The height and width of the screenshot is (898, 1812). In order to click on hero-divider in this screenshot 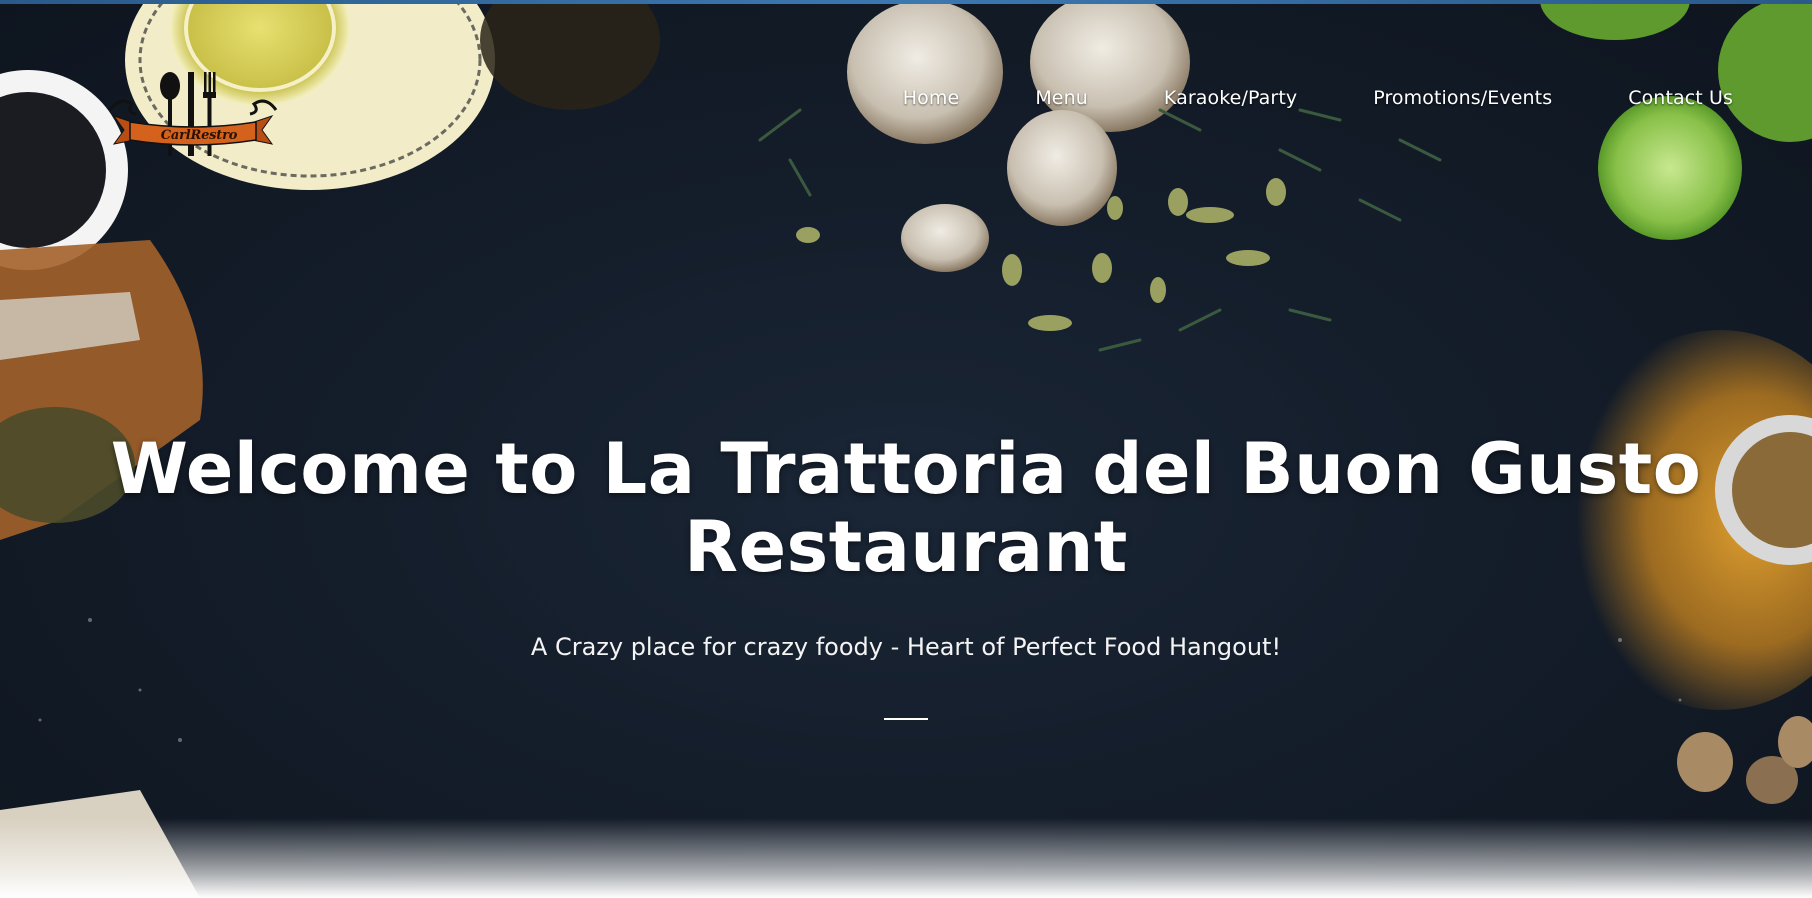, I will do `click(906, 719)`.